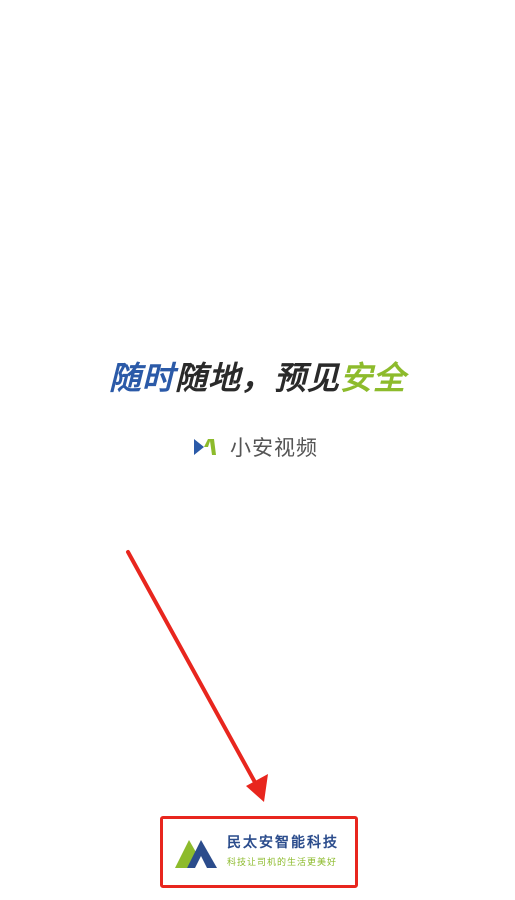 This screenshot has height=900, width=515. I want to click on xiaoan-logo-icon, so click(205, 447).